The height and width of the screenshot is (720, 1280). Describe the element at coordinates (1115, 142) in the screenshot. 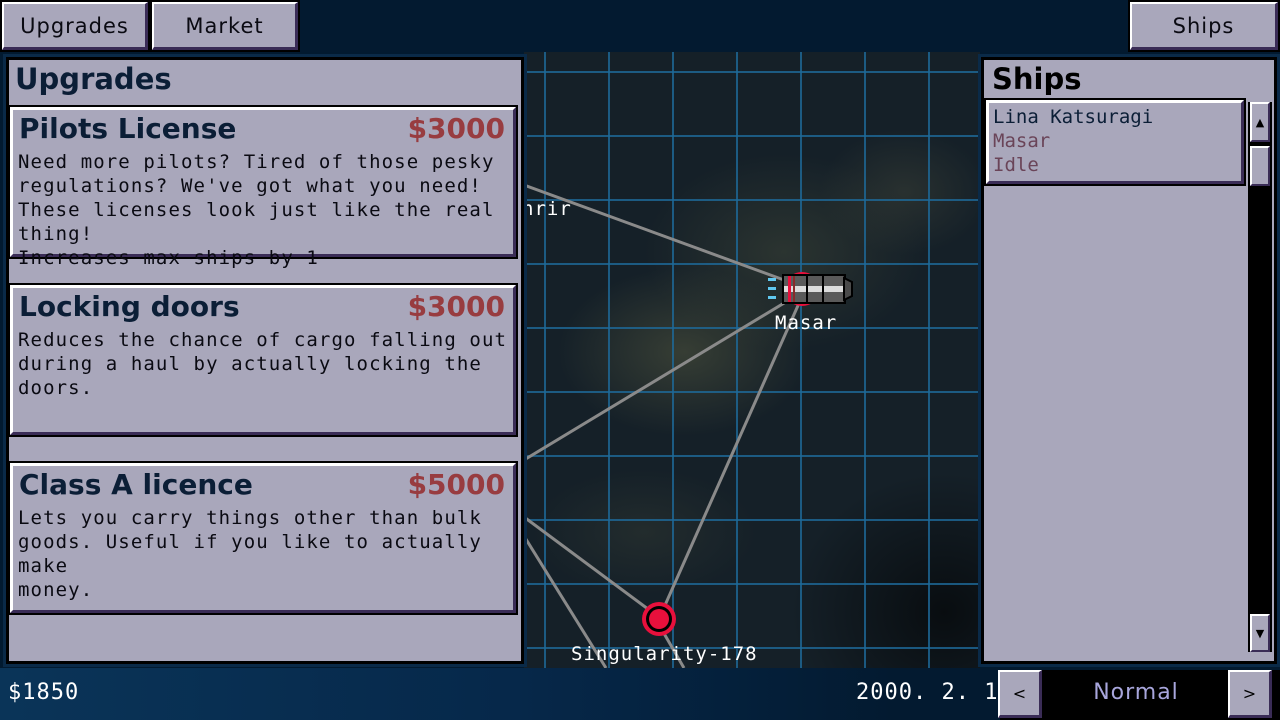

I see `ship-list-item: Lina Katsuragi Masar Idle` at that location.